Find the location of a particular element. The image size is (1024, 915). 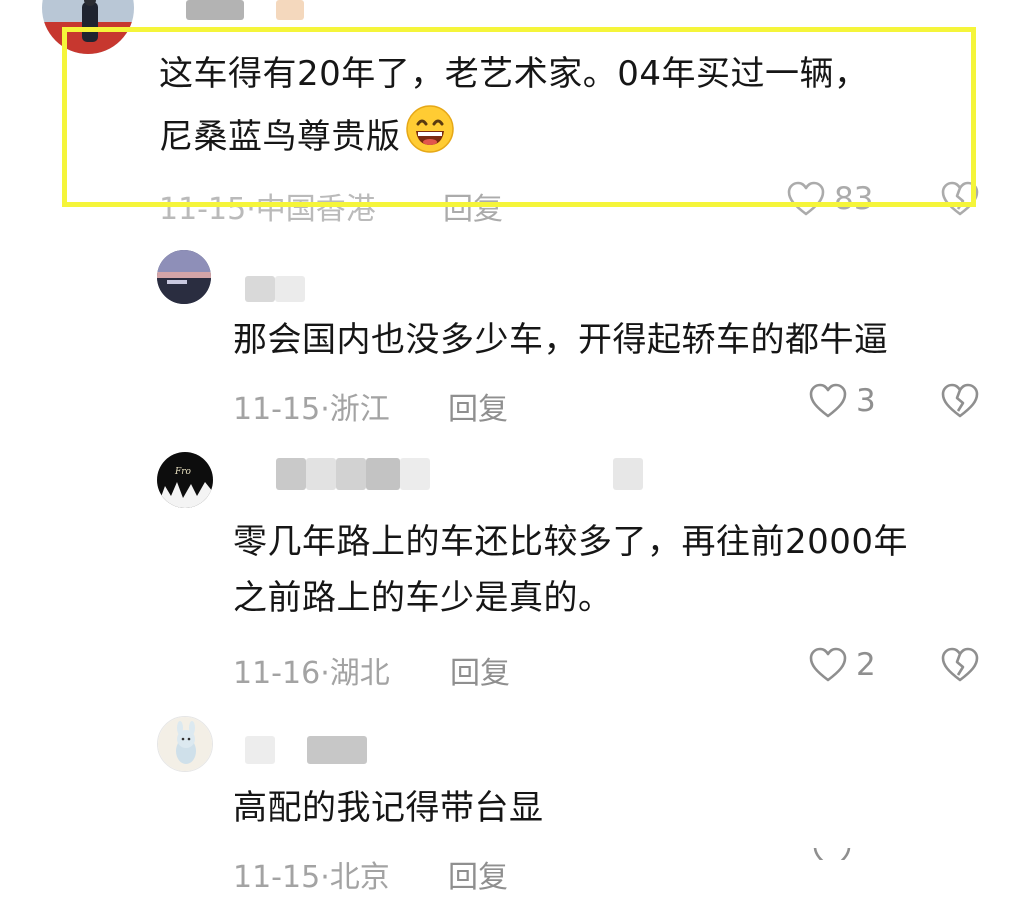

comment-location: 北京 is located at coordinates (359, 877).